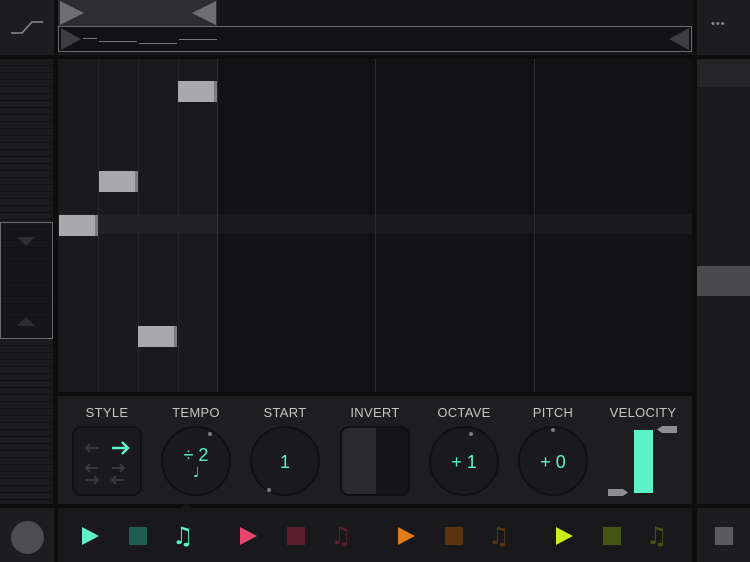 Image resolution: width=750 pixels, height=562 pixels. Describe the element at coordinates (71, 39) in the screenshot. I see `overview-start-marker` at that location.